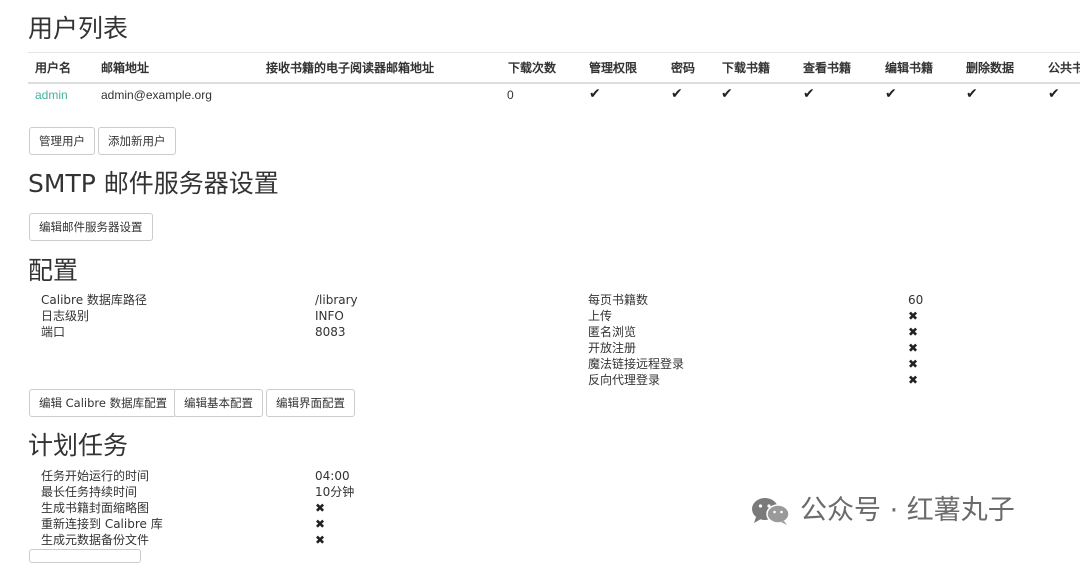  Describe the element at coordinates (156, 95) in the screenshot. I see `user-email: admin@example.org` at that location.